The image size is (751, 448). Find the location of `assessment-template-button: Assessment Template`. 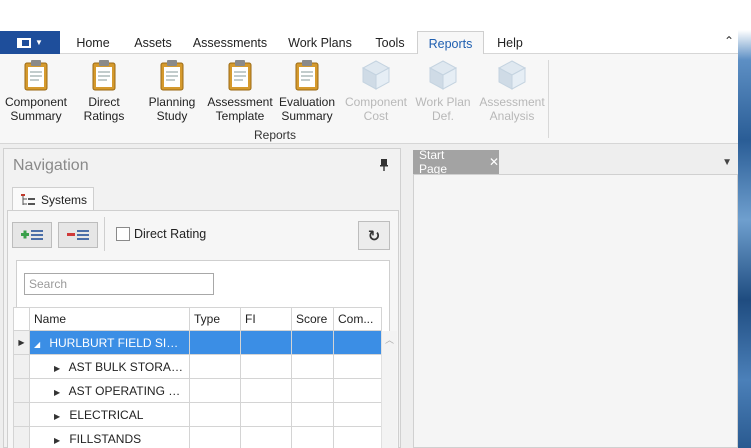

assessment-template-button: Assessment Template is located at coordinates (240, 91).